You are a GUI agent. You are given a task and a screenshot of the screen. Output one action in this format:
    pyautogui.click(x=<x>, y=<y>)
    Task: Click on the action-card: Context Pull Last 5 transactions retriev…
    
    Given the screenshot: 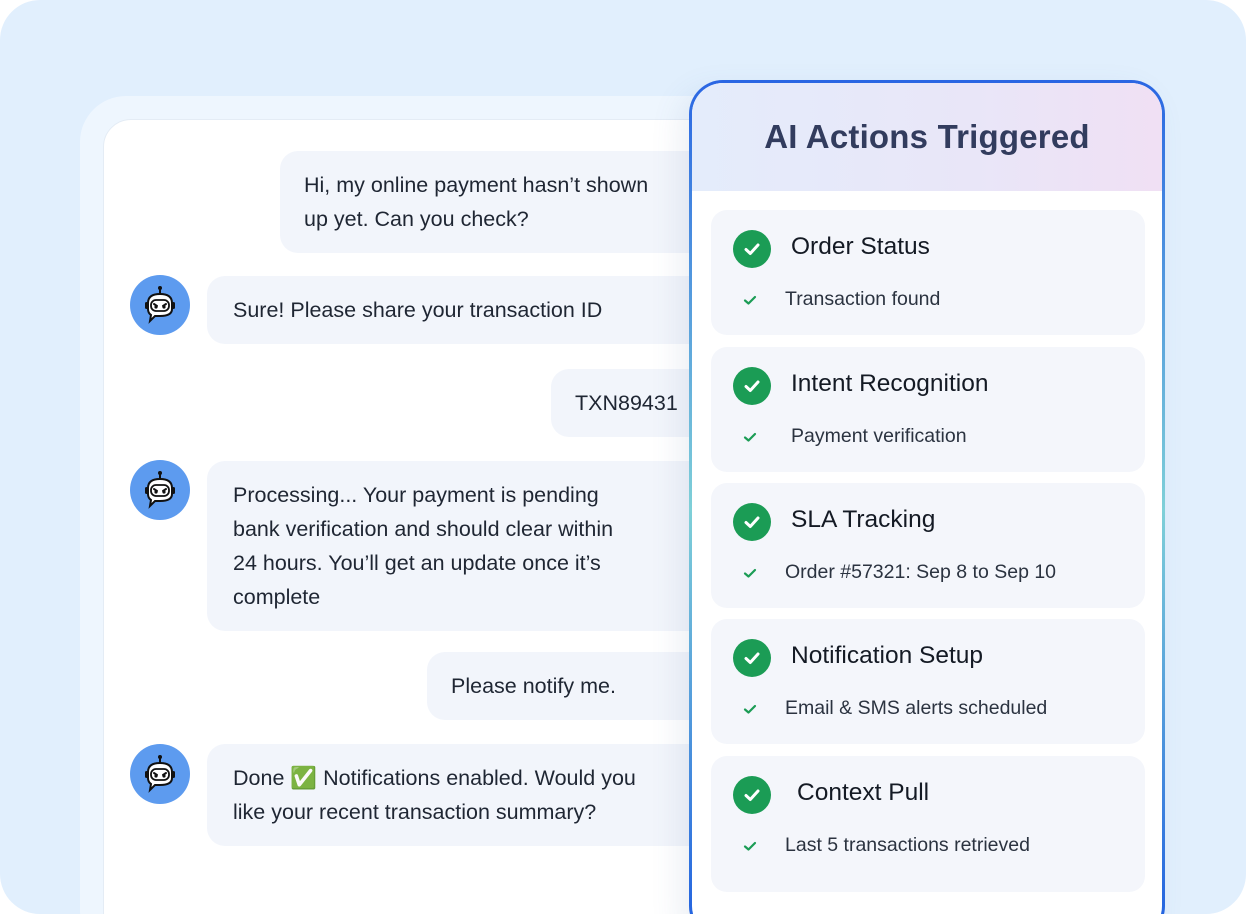 What is the action you would take?
    pyautogui.click(x=928, y=824)
    